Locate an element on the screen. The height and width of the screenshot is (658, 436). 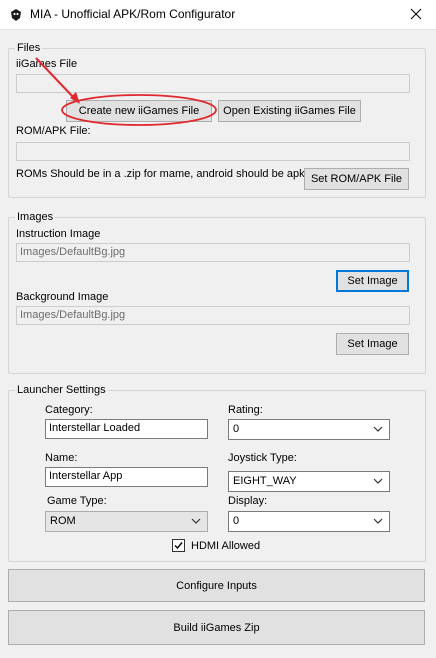
title-bar: MIA - Unofficial APK/Rom Configurator is located at coordinates (218, 15).